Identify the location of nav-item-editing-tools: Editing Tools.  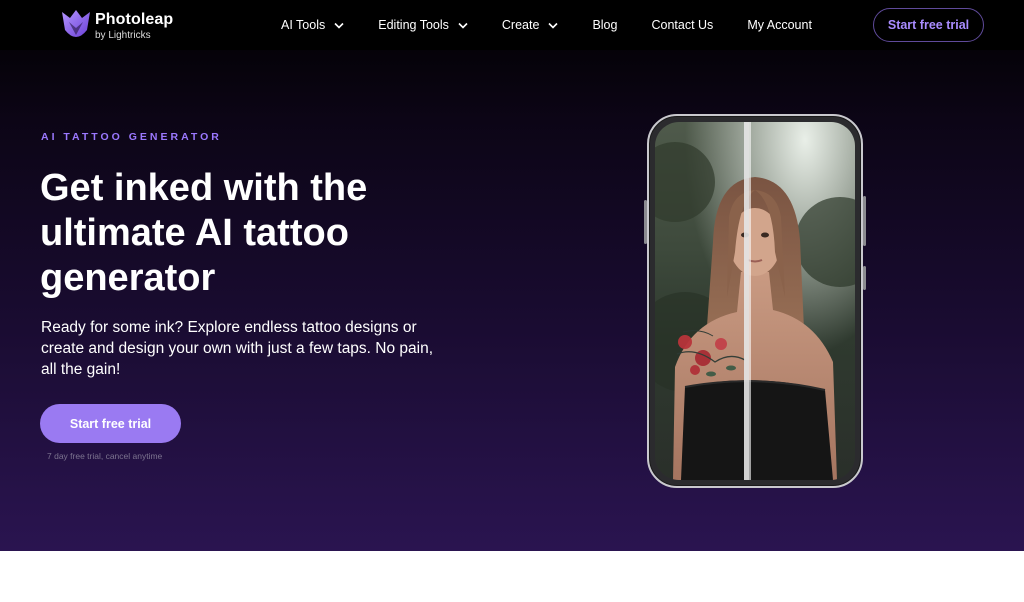
(423, 25).